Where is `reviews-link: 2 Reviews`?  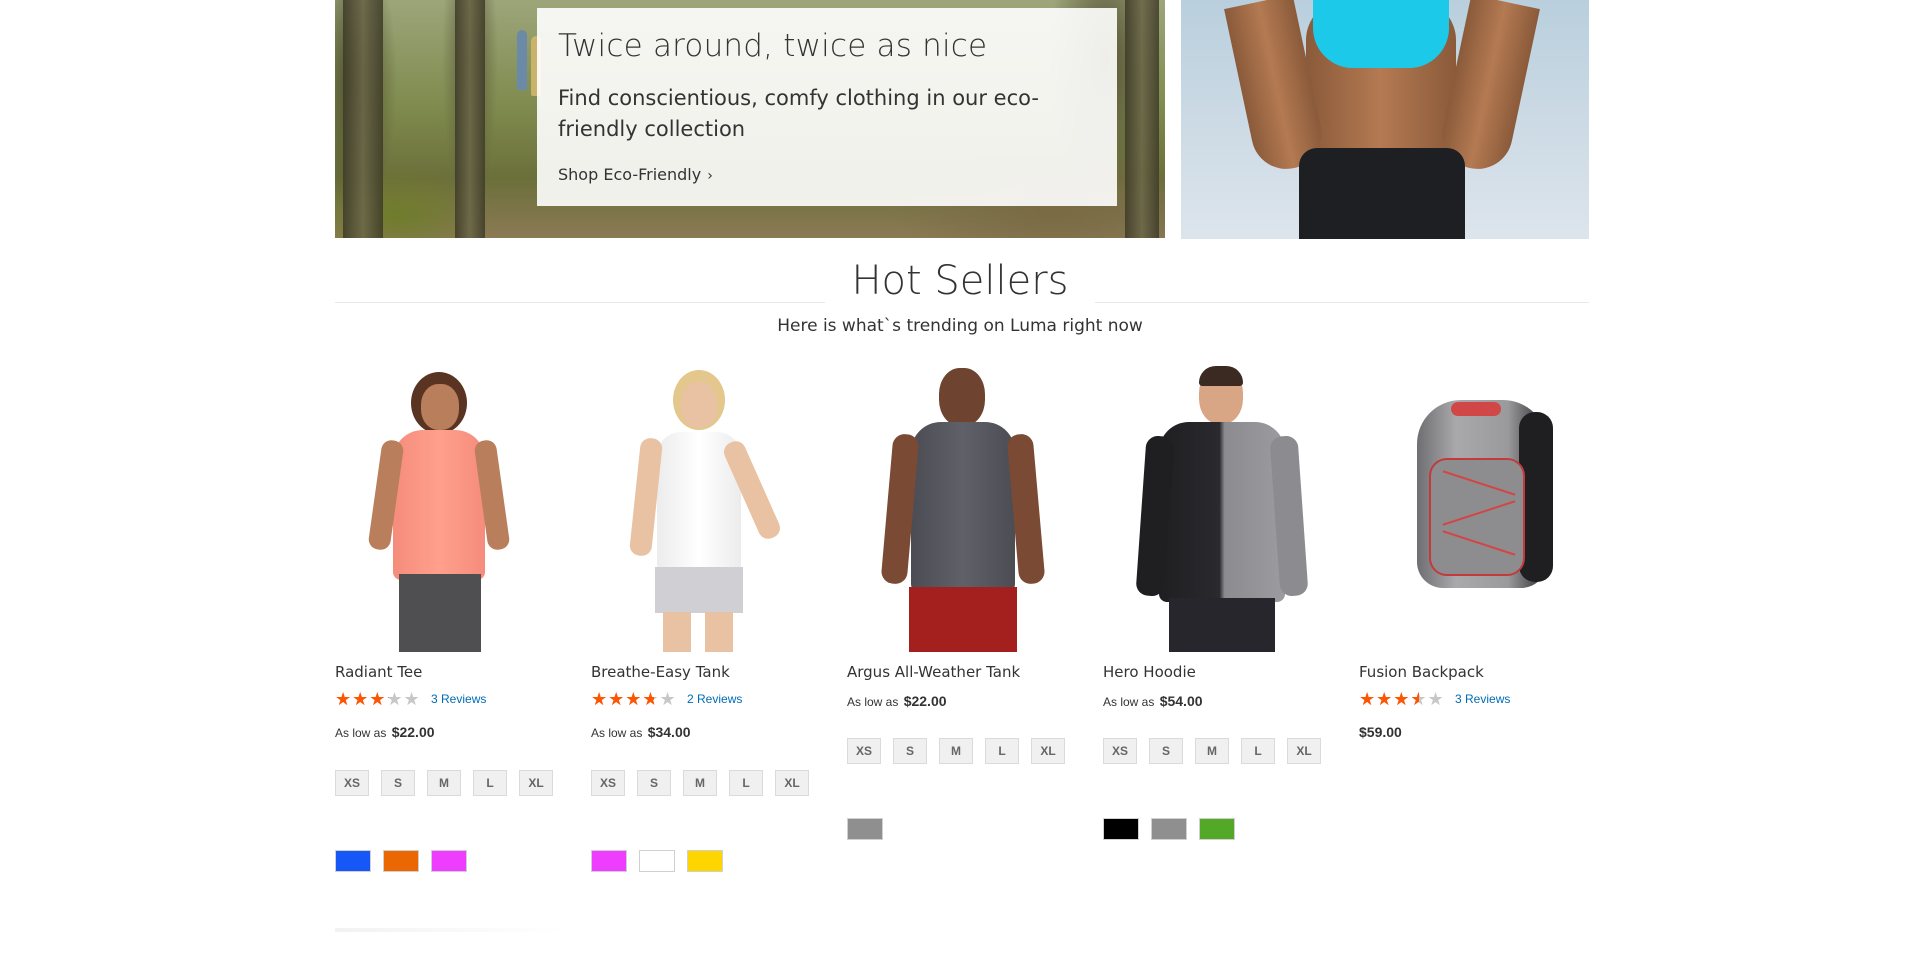
reviews-link: 2 Reviews is located at coordinates (714, 699).